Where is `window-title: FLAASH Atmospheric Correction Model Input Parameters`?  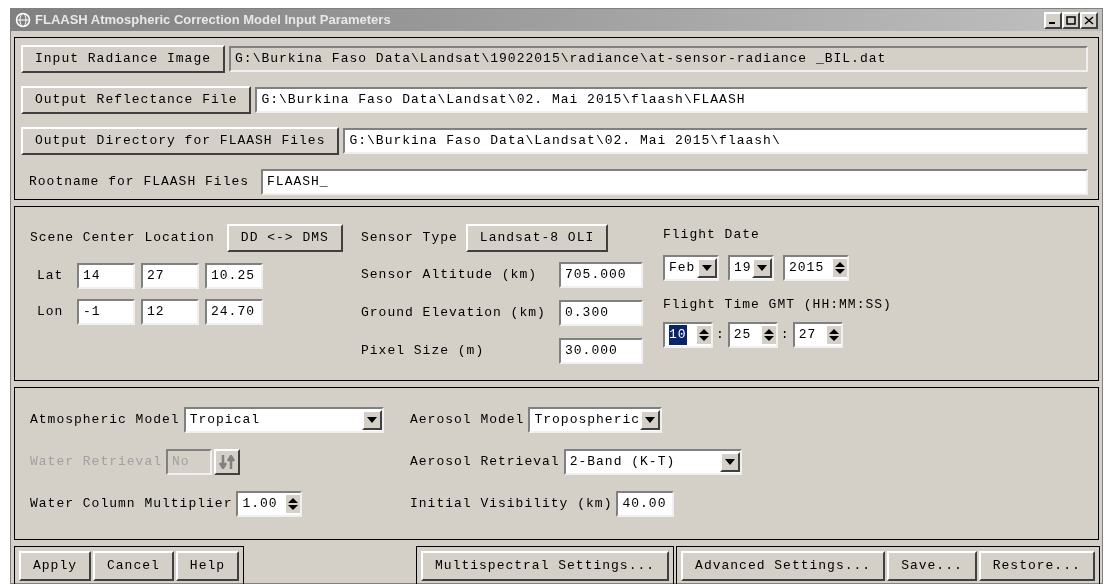 window-title: FLAASH Atmospheric Correction Model Input Parameters is located at coordinates (213, 20).